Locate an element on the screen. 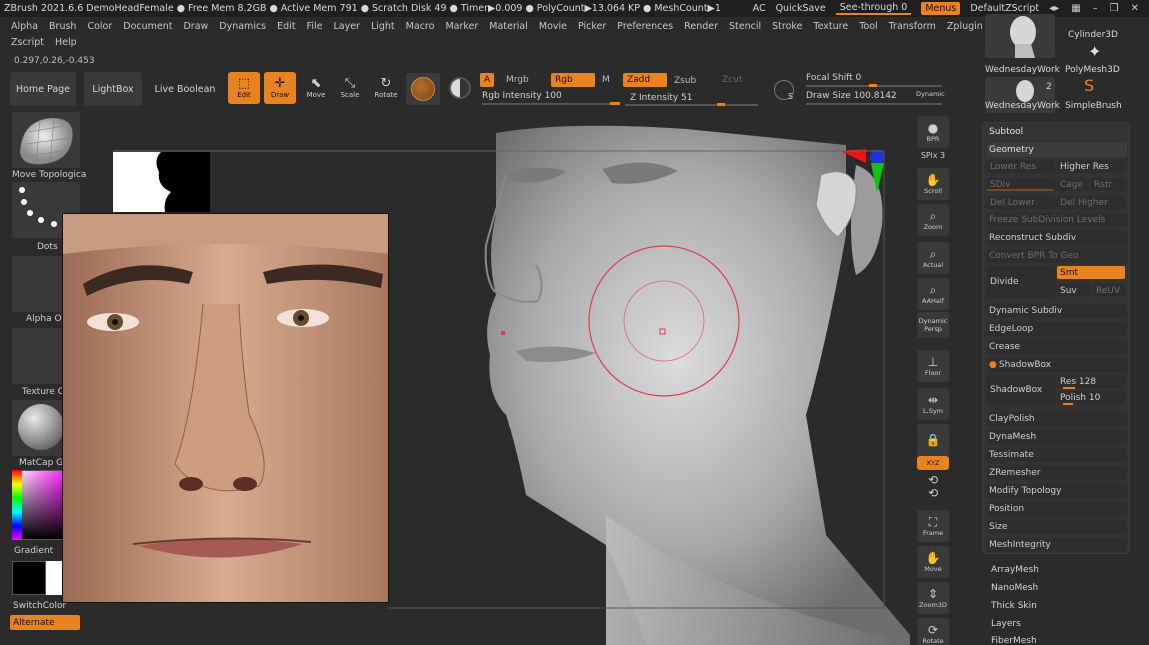  alternate-button: Alternate is located at coordinates (45, 622).